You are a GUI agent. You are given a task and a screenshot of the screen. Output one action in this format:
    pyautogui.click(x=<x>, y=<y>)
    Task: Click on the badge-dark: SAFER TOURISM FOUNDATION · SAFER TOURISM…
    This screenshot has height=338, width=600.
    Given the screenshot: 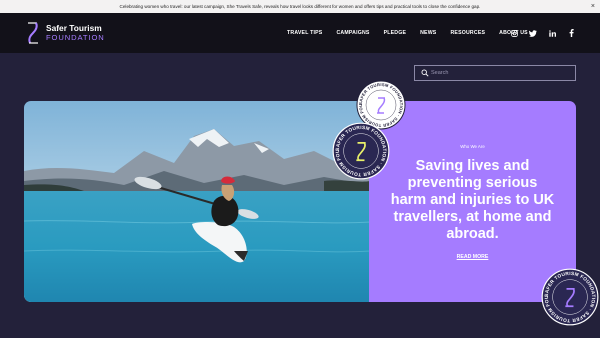 What is the action you would take?
    pyautogui.click(x=361, y=151)
    